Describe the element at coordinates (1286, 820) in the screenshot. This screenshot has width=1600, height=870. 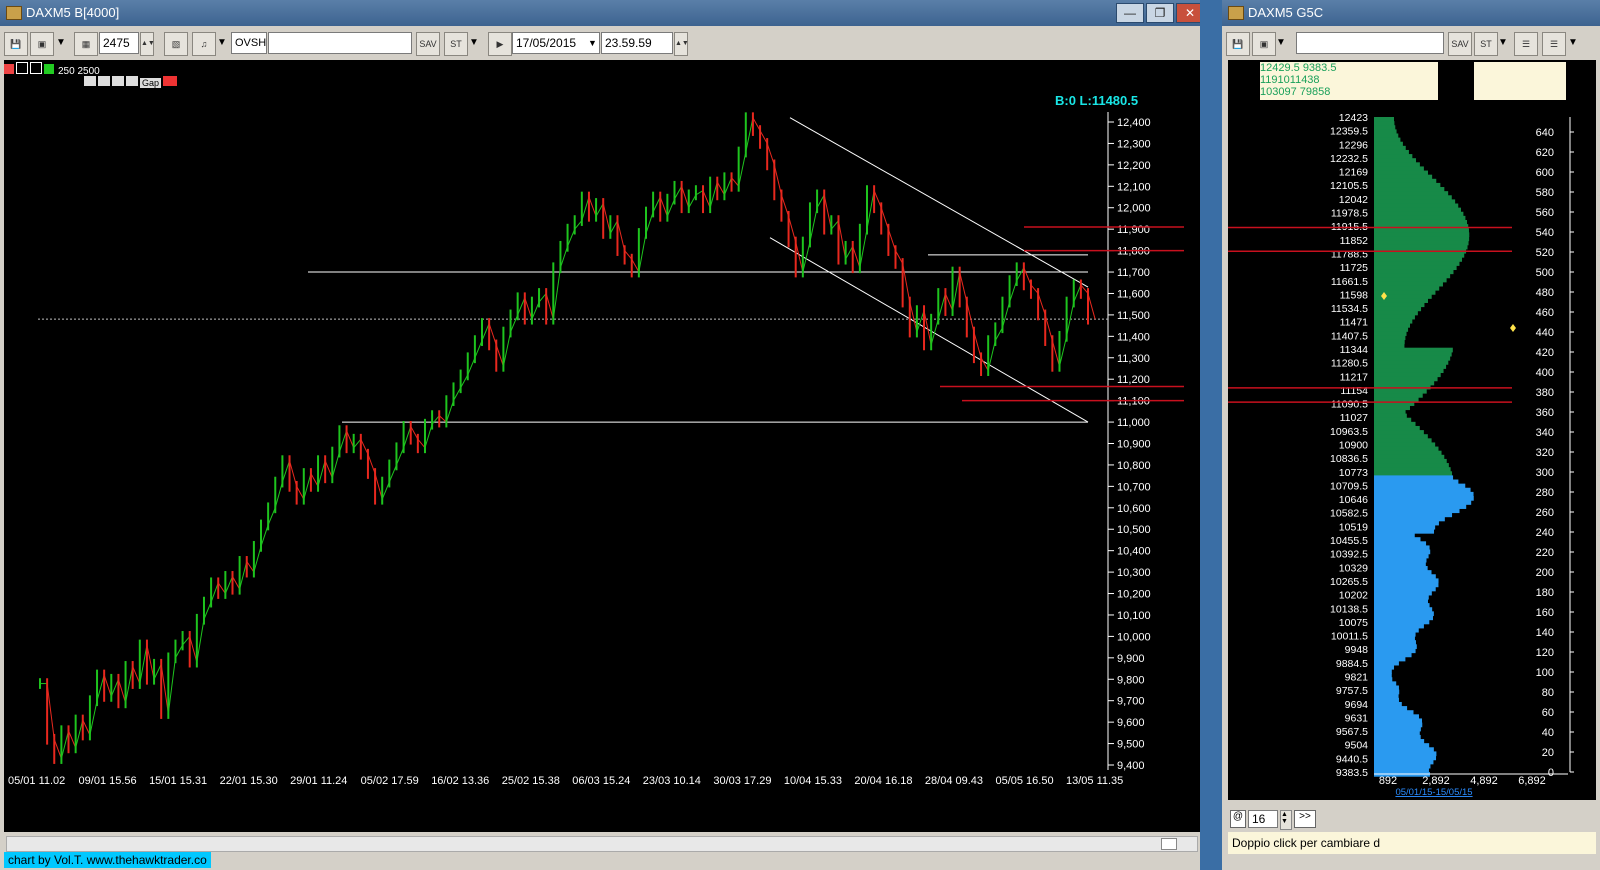
I see `ticks-stepper: ▲ ▼` at that location.